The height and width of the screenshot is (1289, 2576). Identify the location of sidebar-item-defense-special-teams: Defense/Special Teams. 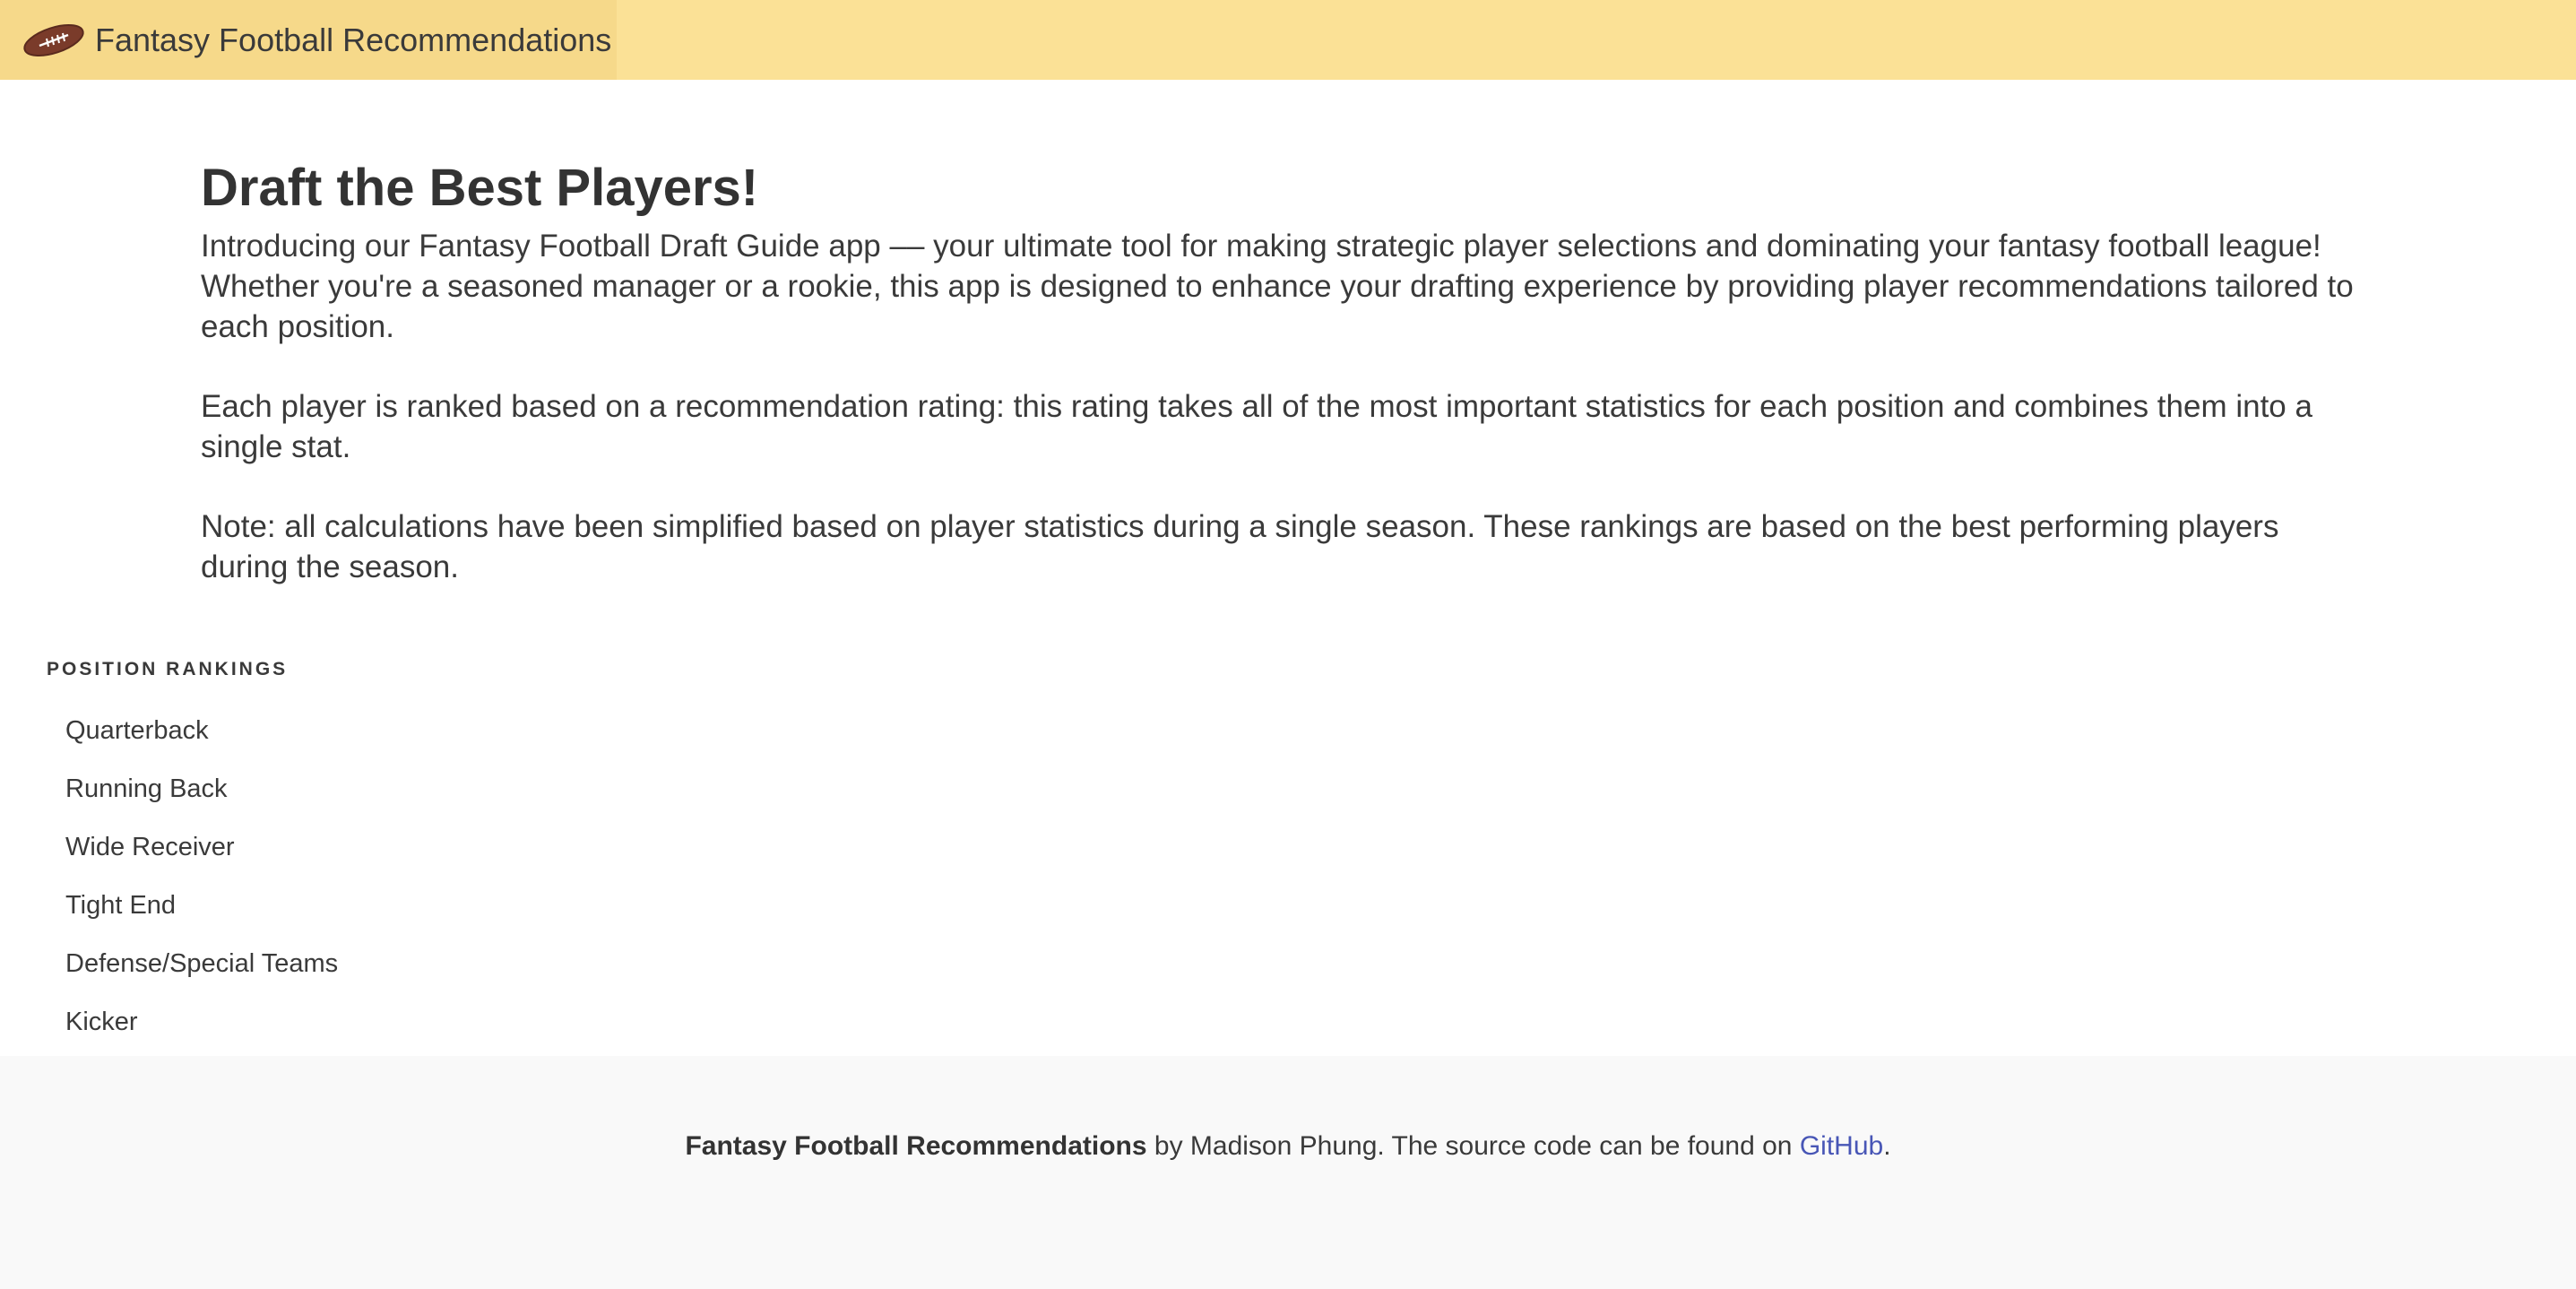
(192, 964).